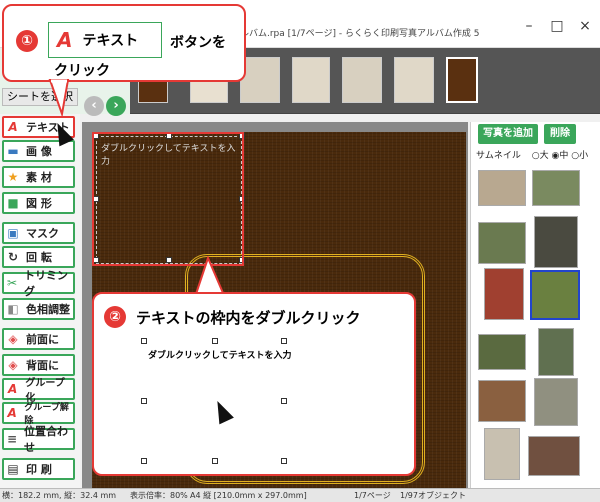 The width and height of the screenshot is (600, 502). What do you see at coordinates (42, 365) in the screenshot?
I see `tool-label: 背面に` at bounding box center [42, 365].